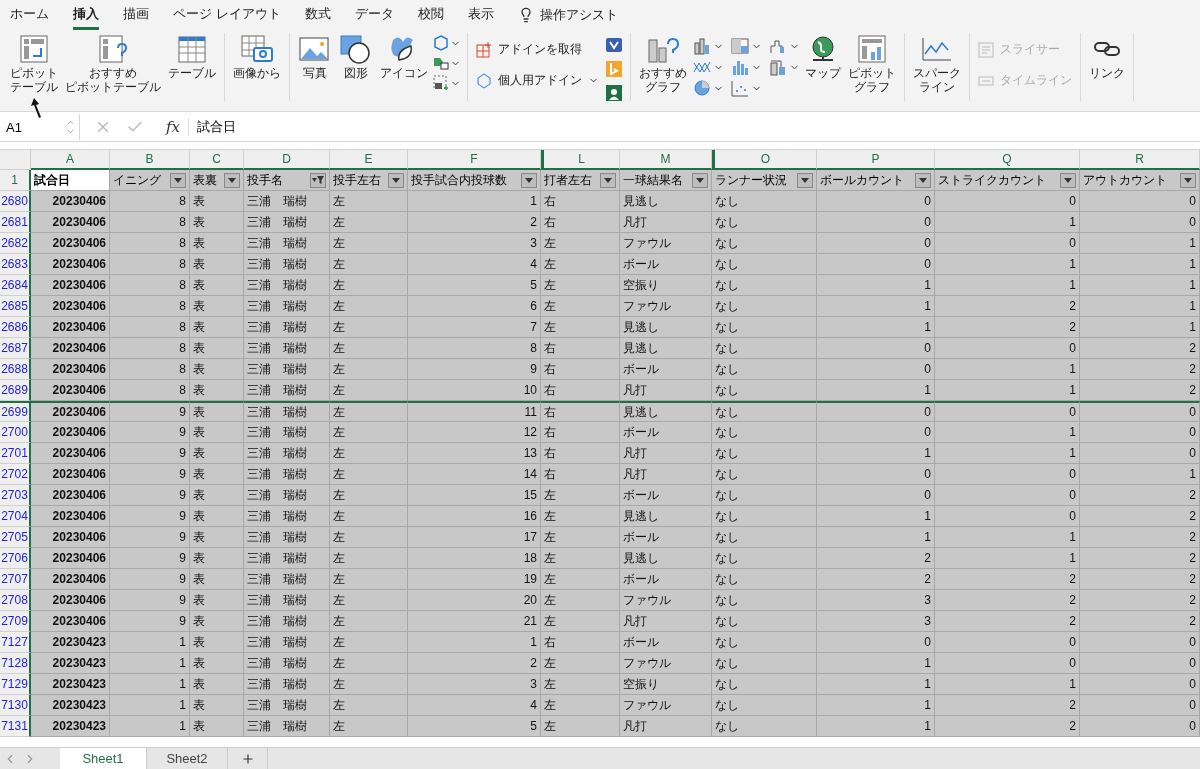 This screenshot has width=1200, height=769. What do you see at coordinates (15, 201) in the screenshot?
I see `row-header: 2680` at bounding box center [15, 201].